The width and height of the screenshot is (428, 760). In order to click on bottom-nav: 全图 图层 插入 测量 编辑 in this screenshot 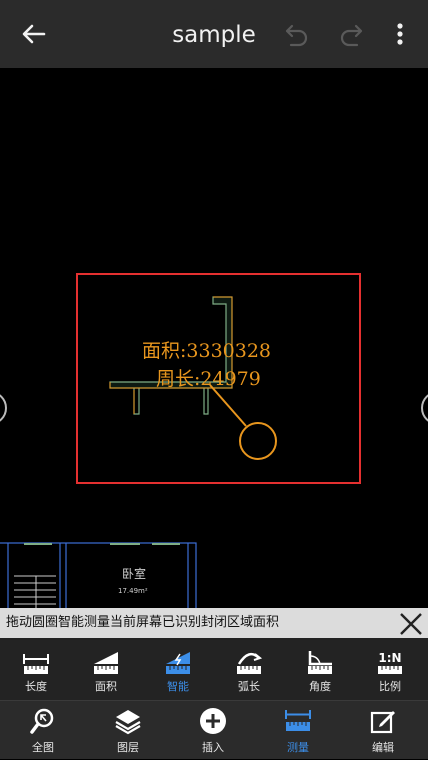, I will do `click(214, 729)`.